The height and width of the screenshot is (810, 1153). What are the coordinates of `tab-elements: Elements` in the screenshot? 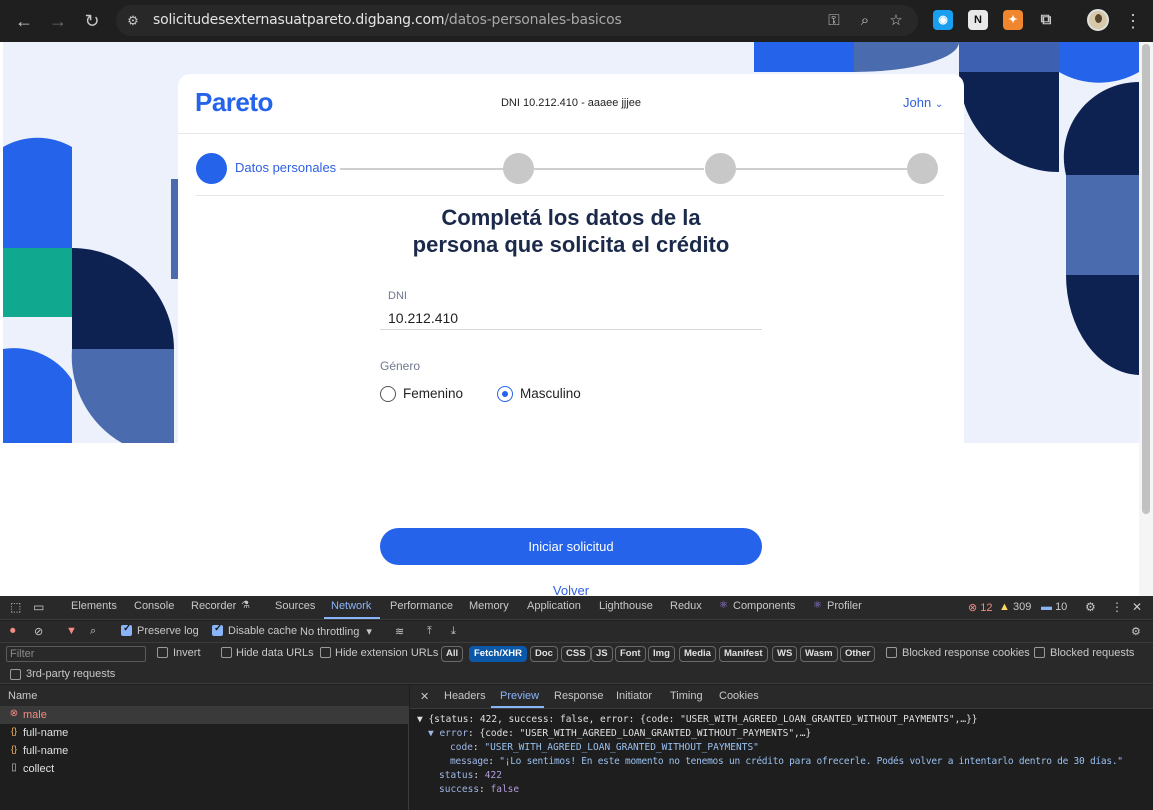 It's located at (94, 606).